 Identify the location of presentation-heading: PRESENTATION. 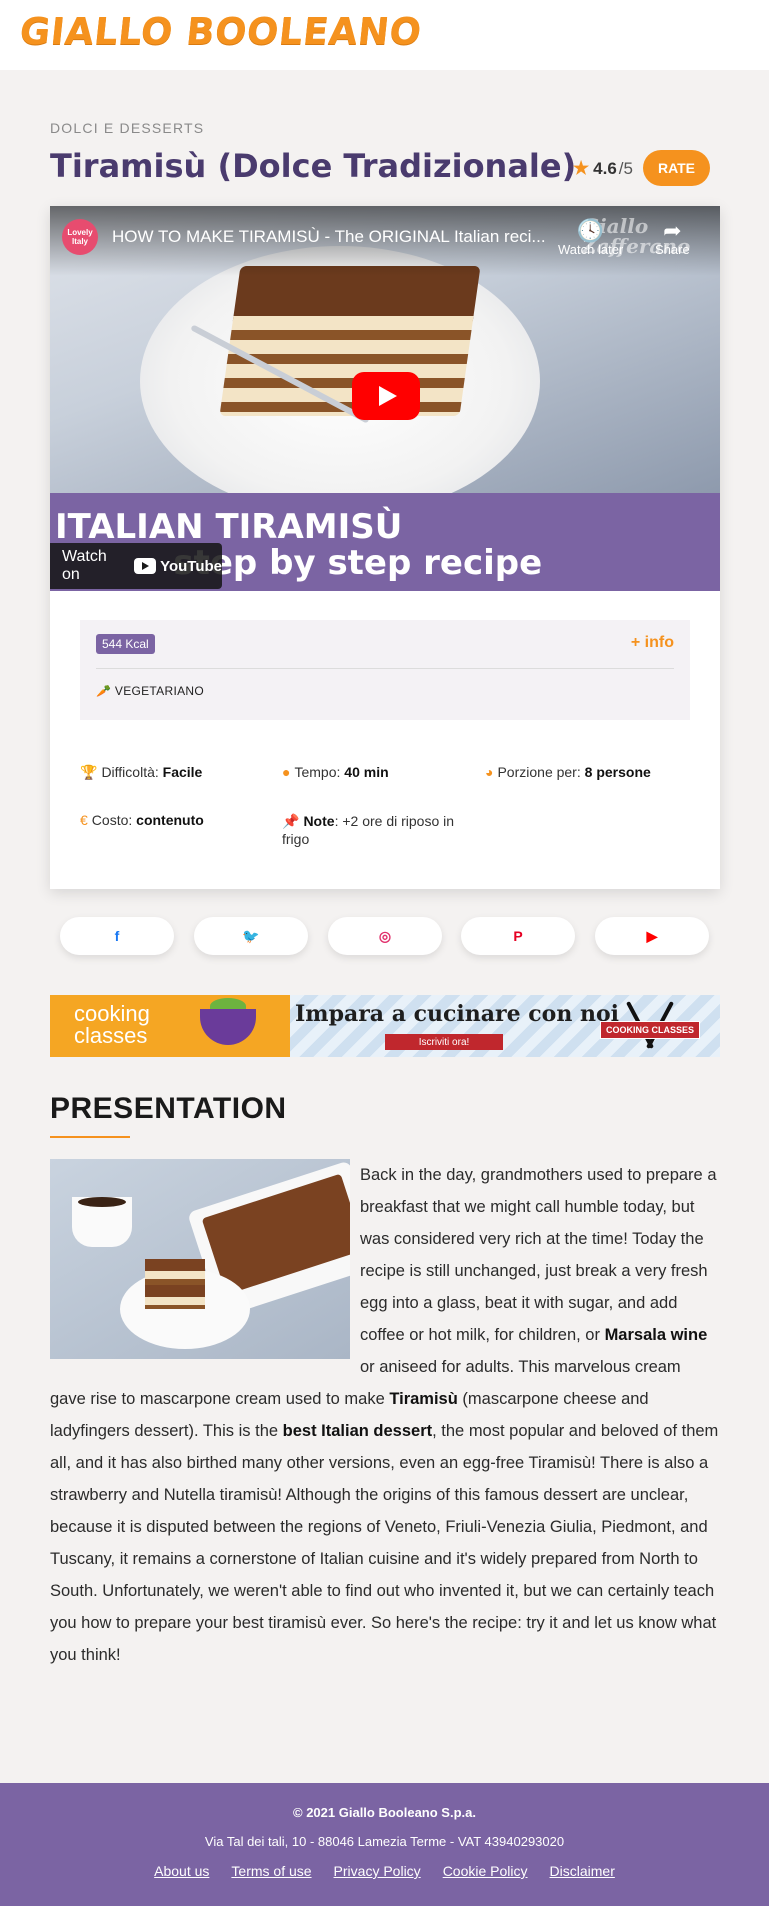
(168, 1108).